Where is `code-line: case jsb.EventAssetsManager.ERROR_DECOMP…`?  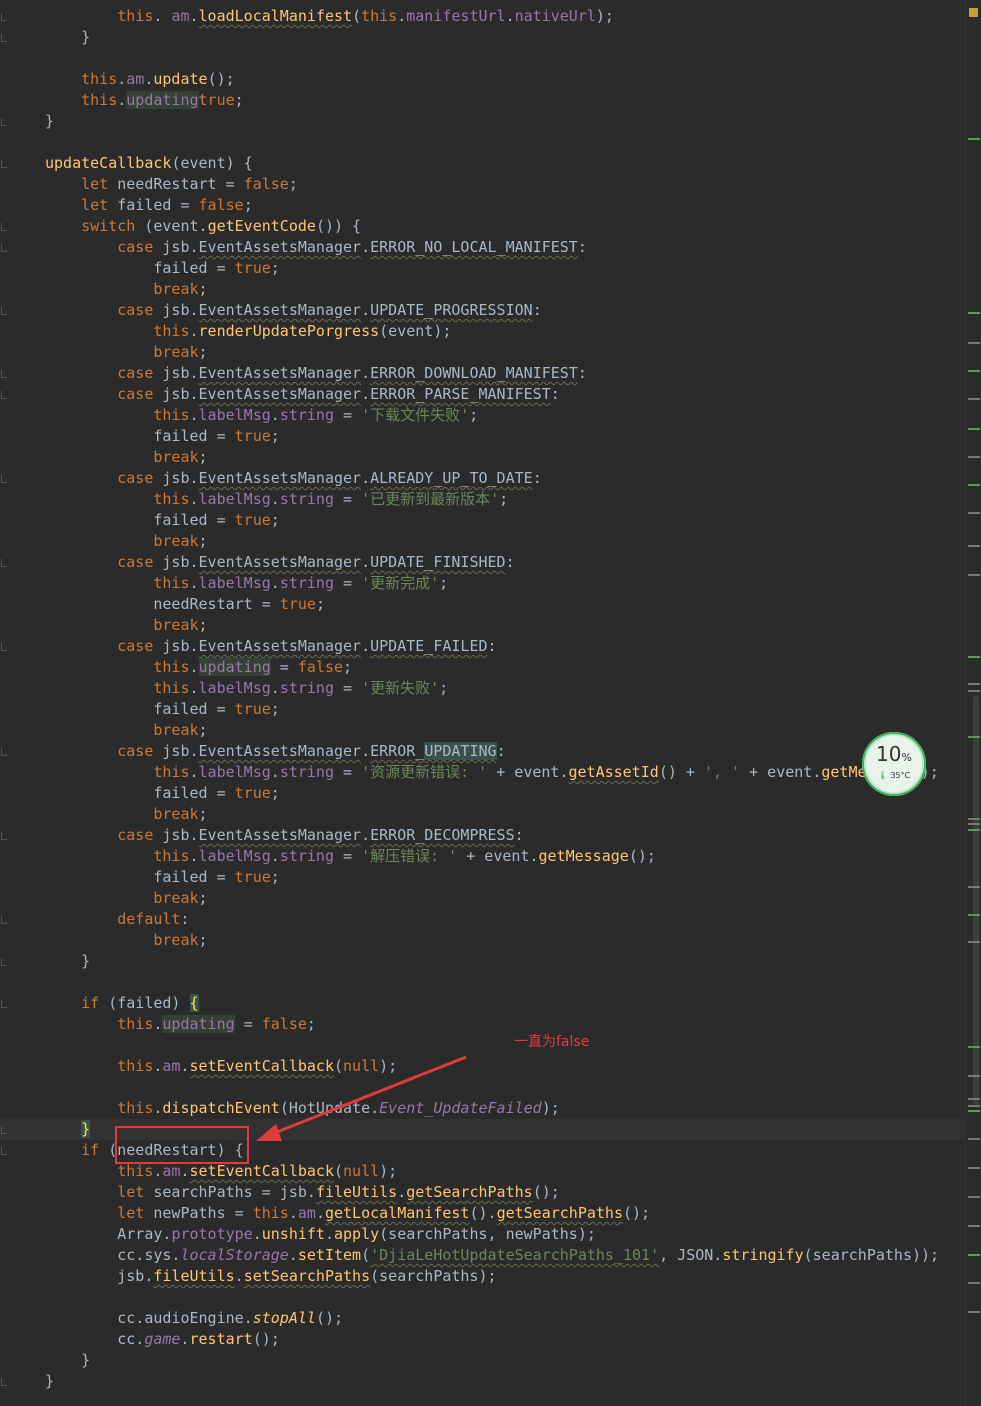
code-line: case jsb.EventAssetsManager.ERROR_DECOMP… is located at coordinates (483, 835).